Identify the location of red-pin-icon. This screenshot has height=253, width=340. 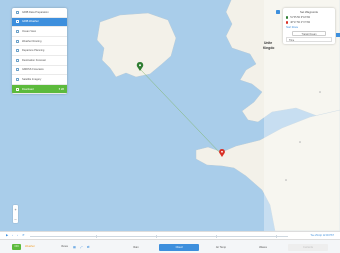
(287, 22).